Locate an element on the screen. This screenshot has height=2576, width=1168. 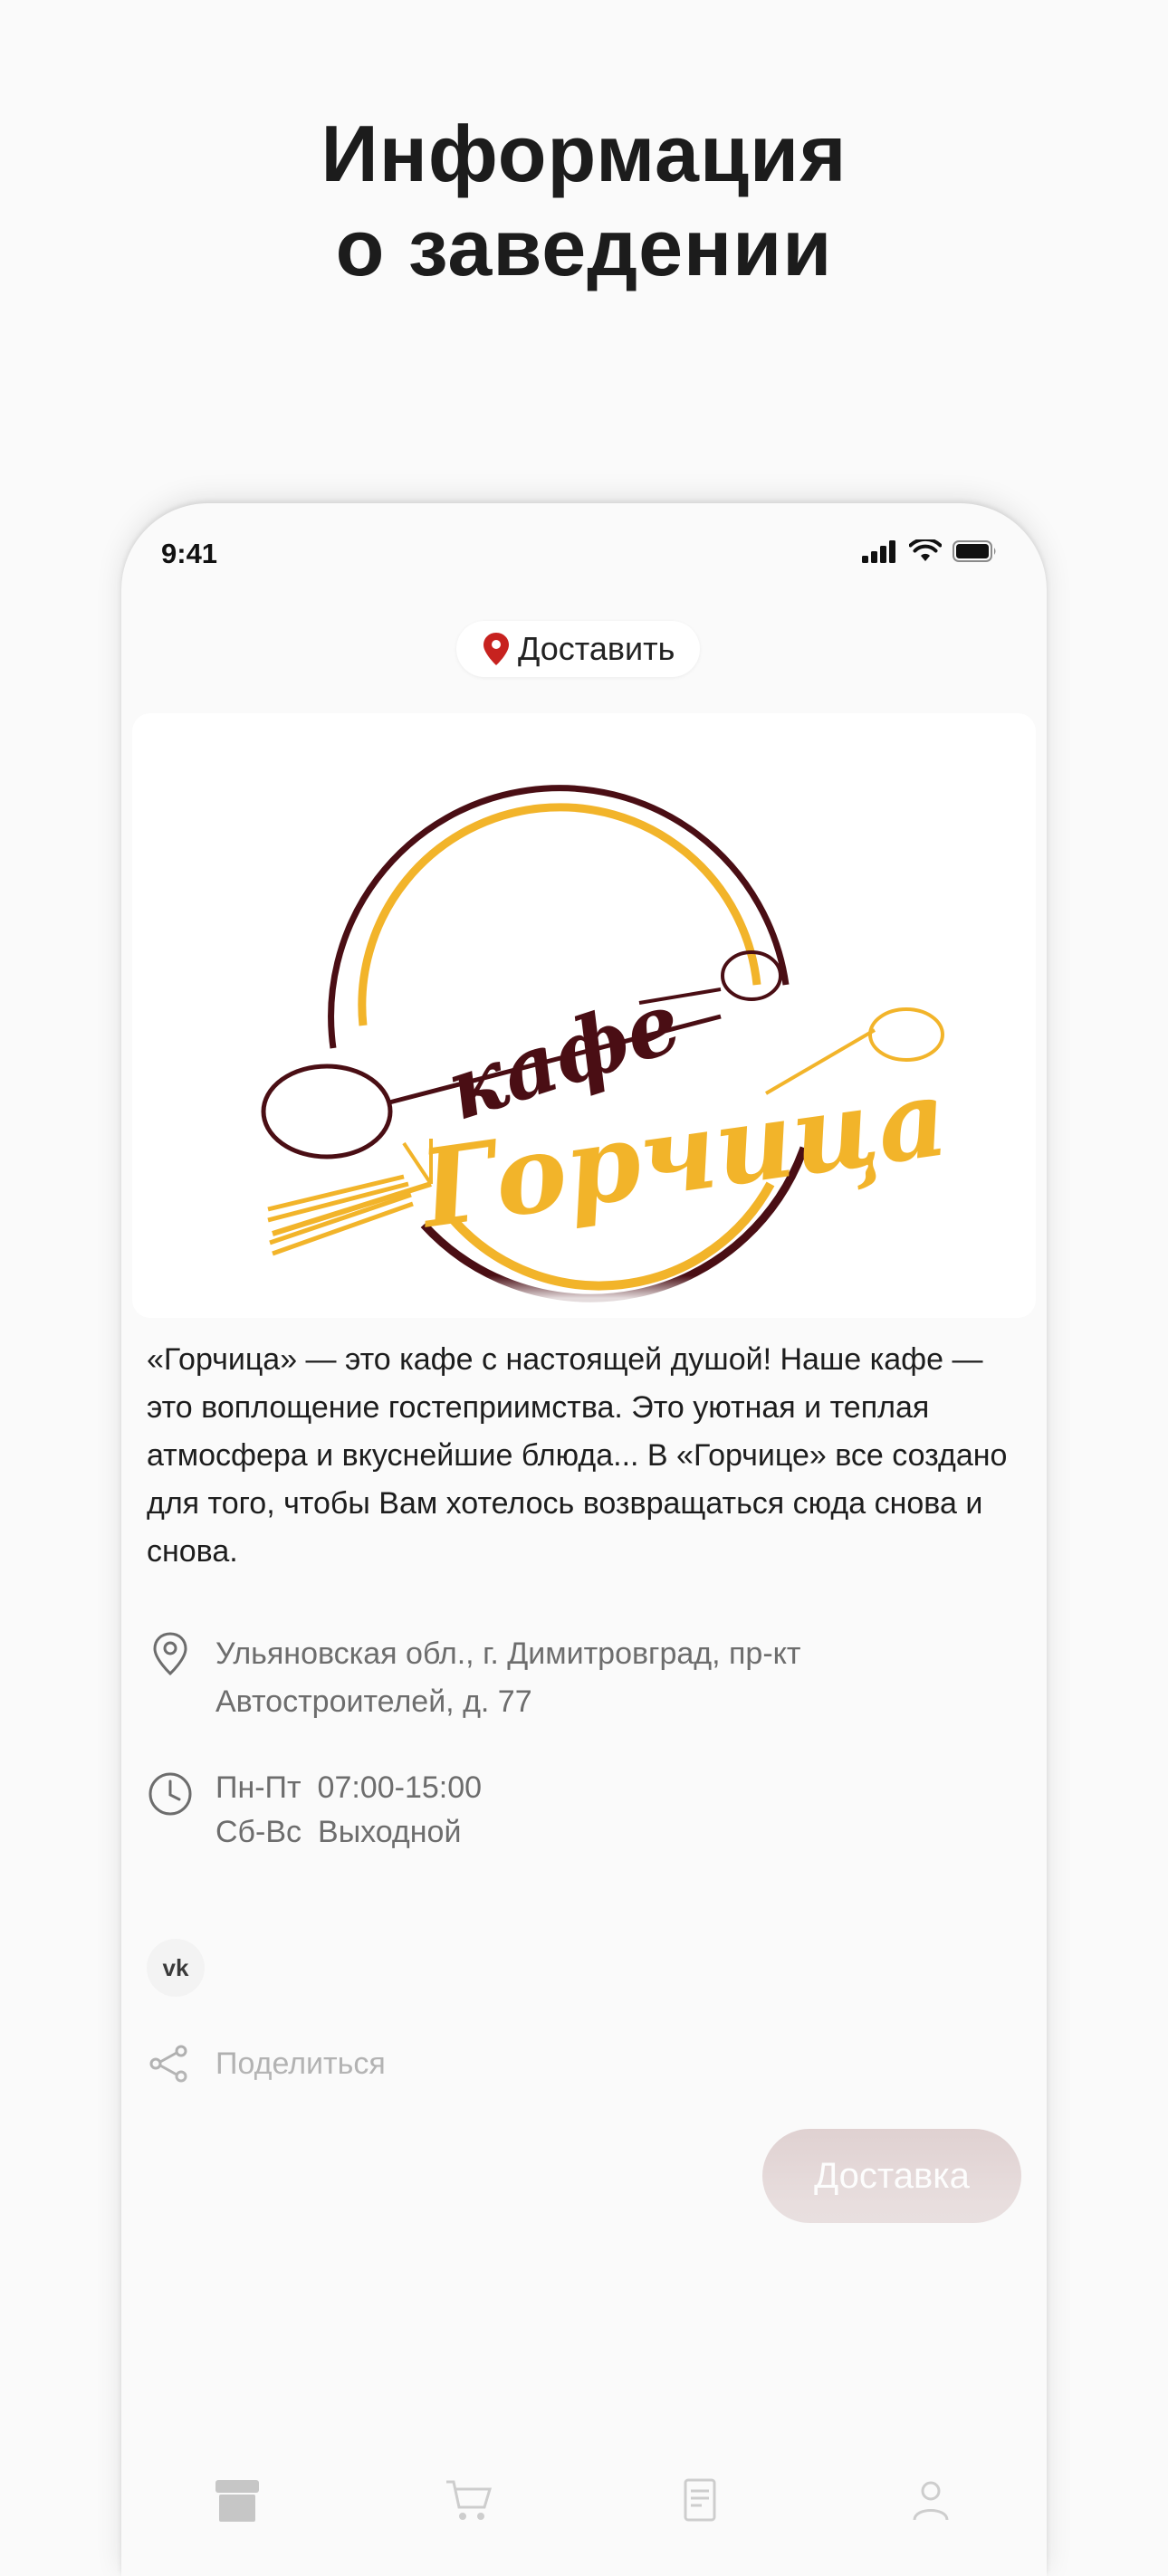
hours-line-weekend: Сб-Вс Выходной is located at coordinates (348, 1832).